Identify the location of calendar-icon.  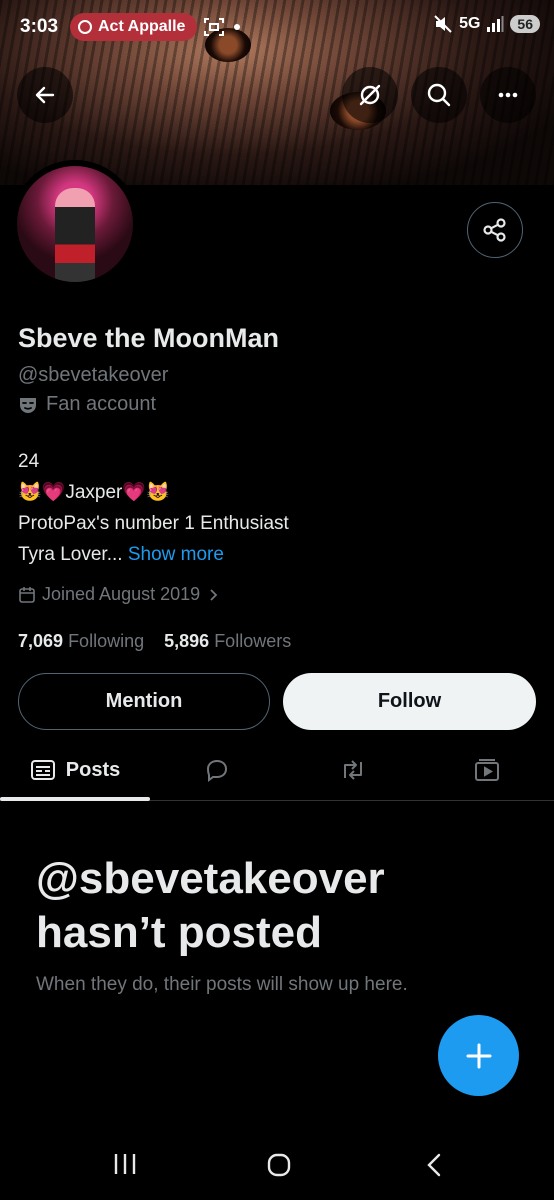
(27, 594).